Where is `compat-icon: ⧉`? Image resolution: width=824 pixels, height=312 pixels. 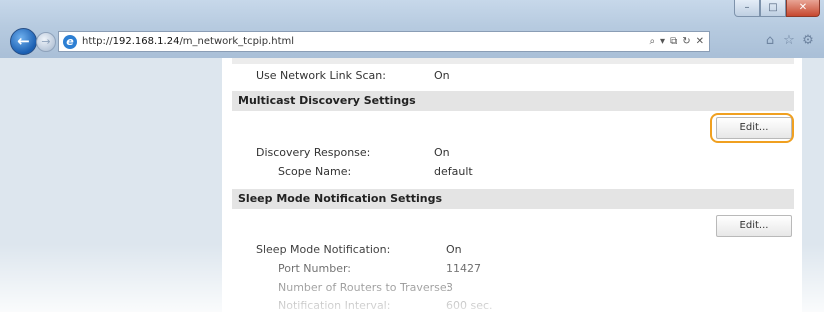
compat-icon: ⧉ is located at coordinates (673, 41).